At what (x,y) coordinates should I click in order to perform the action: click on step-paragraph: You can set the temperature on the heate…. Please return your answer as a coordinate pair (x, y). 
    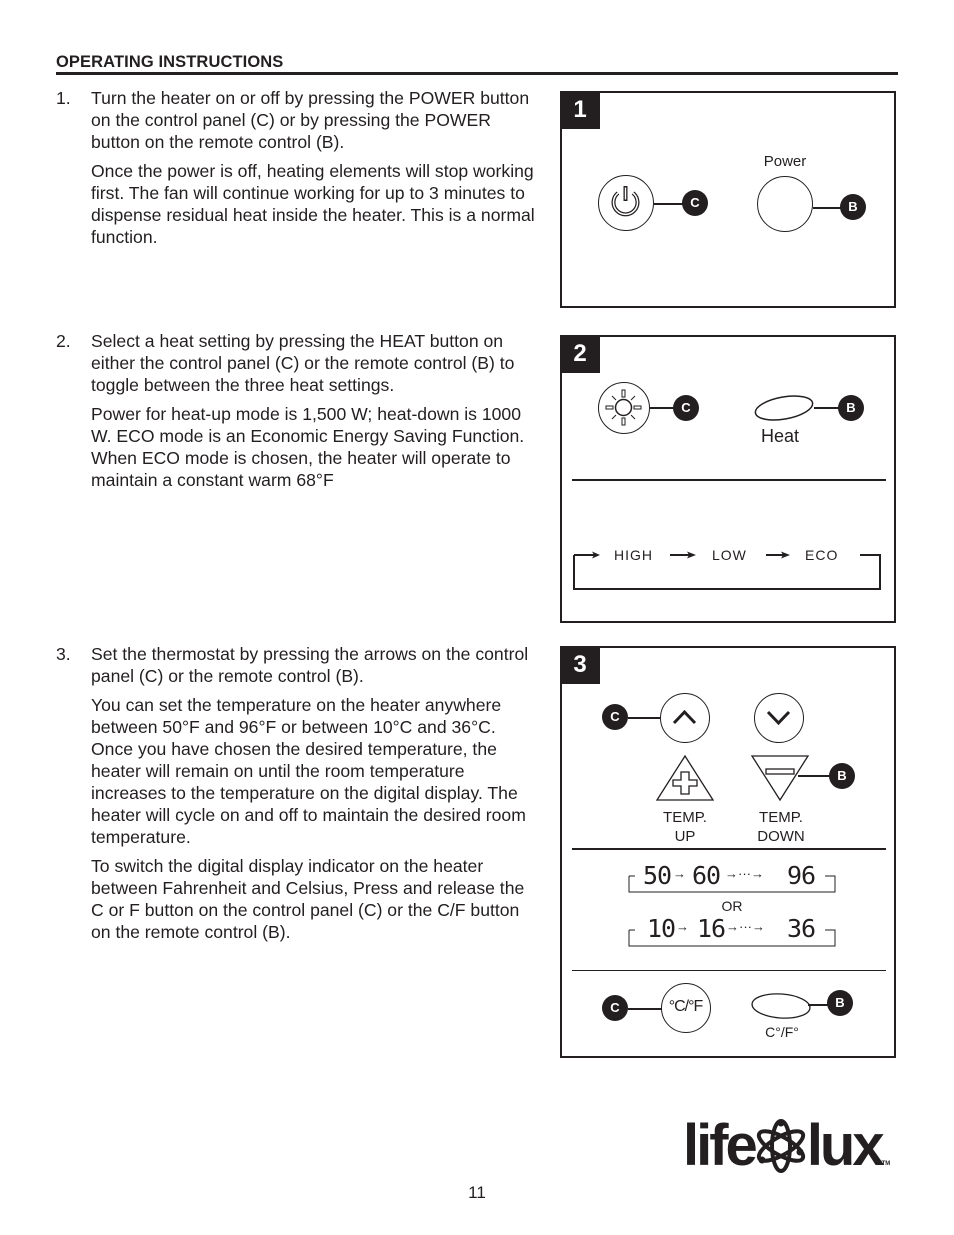
    Looking at the image, I should click on (308, 771).